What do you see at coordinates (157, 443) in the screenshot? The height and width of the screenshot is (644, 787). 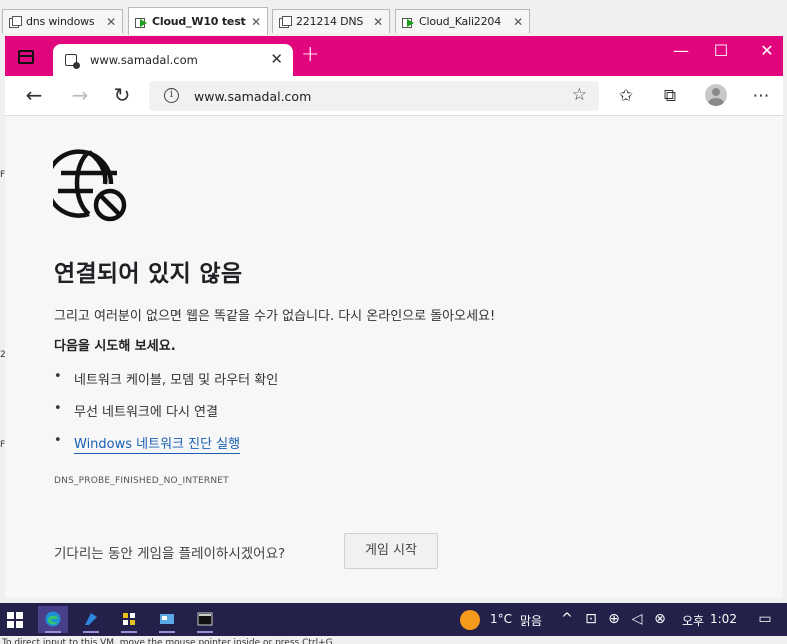 I see `network-diagnostics-link: Windows 네트워크 진단 실행` at bounding box center [157, 443].